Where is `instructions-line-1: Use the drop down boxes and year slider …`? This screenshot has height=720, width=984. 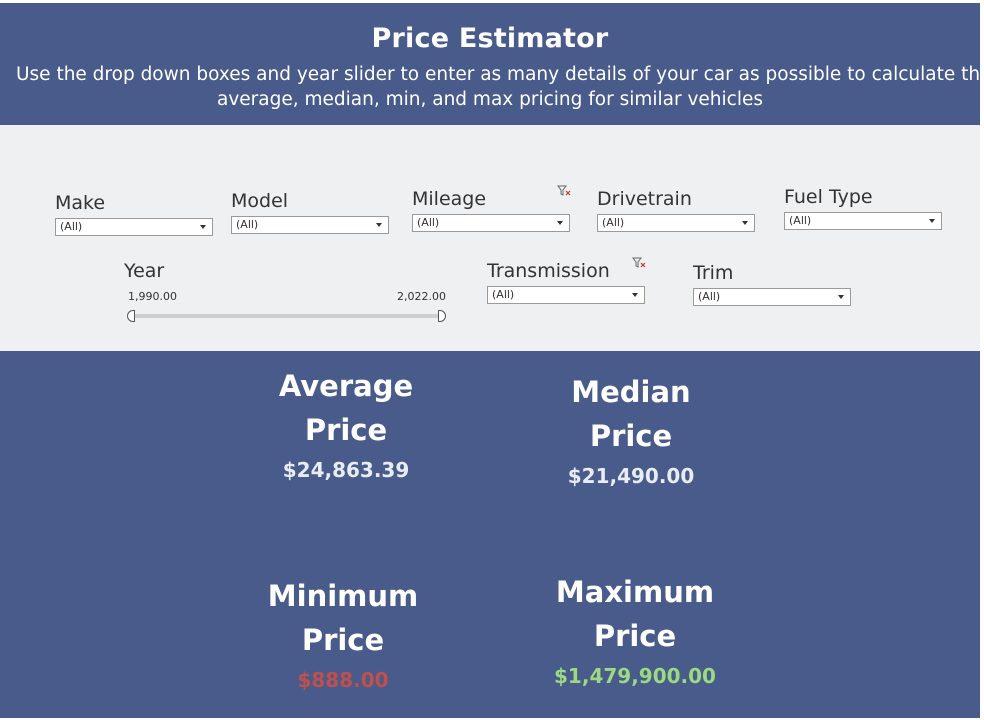 instructions-line-1: Use the drop down boxes and year slider … is located at coordinates (498, 74).